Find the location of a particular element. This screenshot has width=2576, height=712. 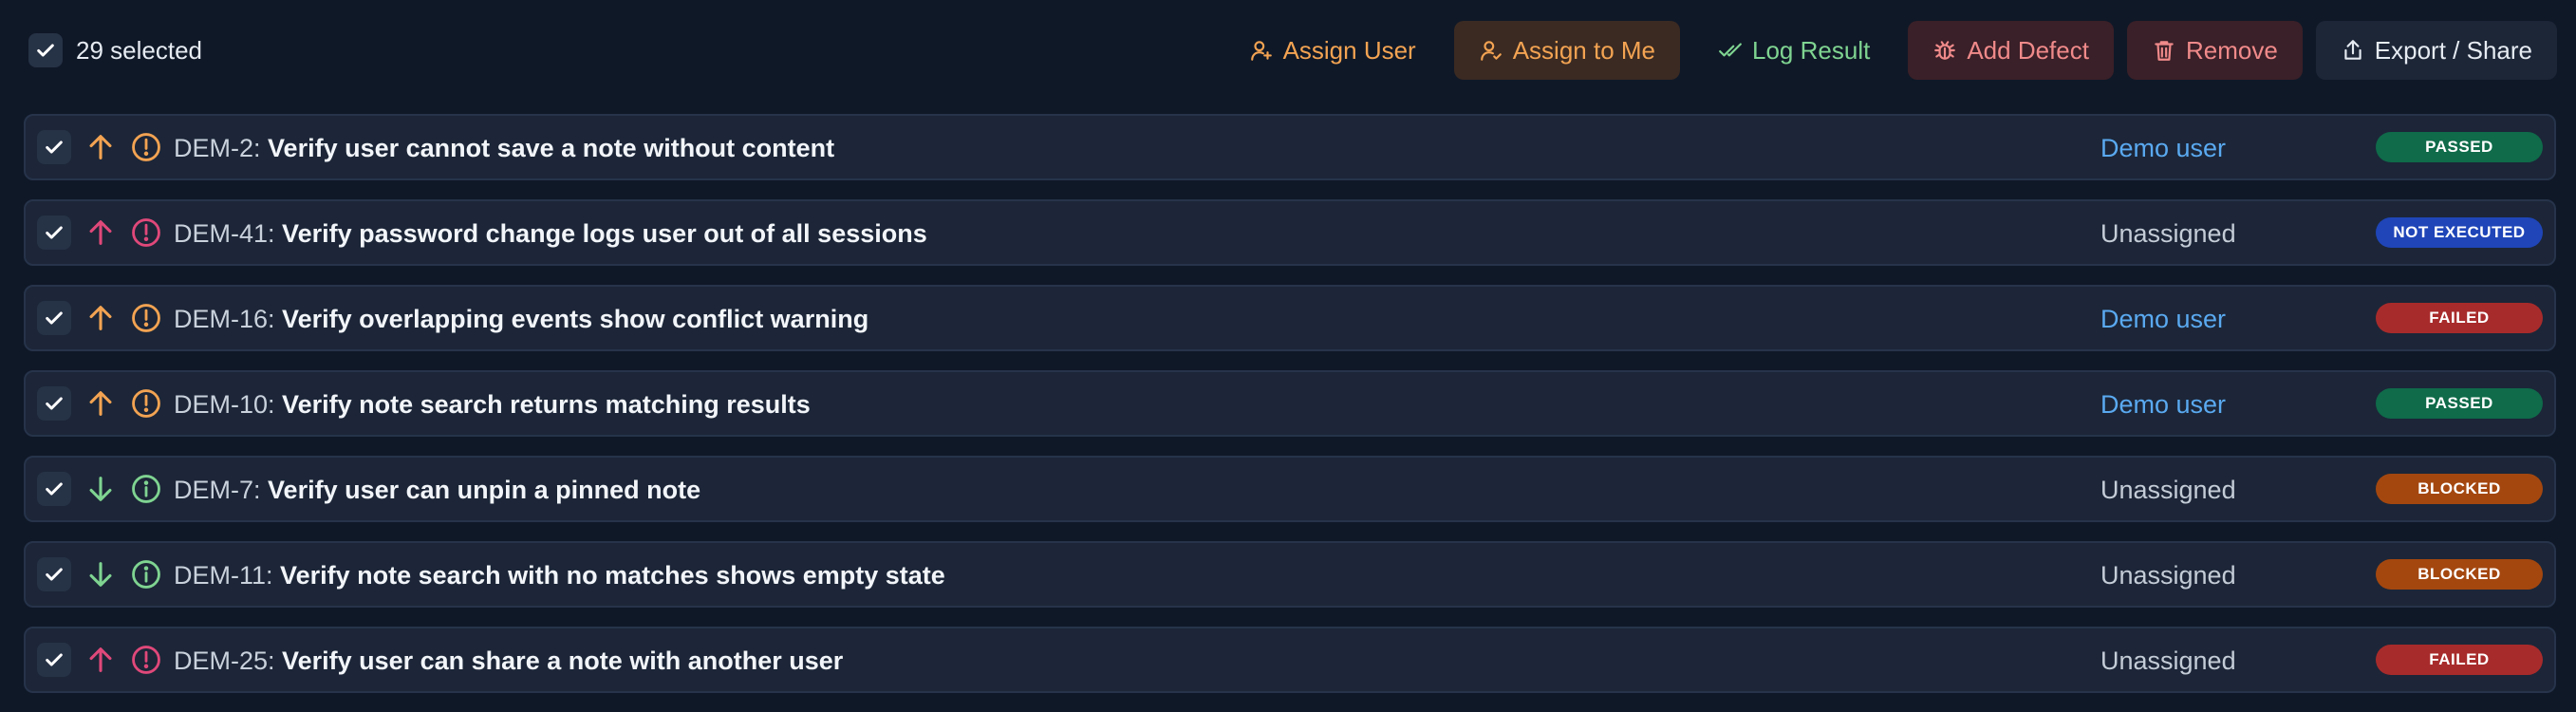

double-check-icon is located at coordinates (1730, 50).